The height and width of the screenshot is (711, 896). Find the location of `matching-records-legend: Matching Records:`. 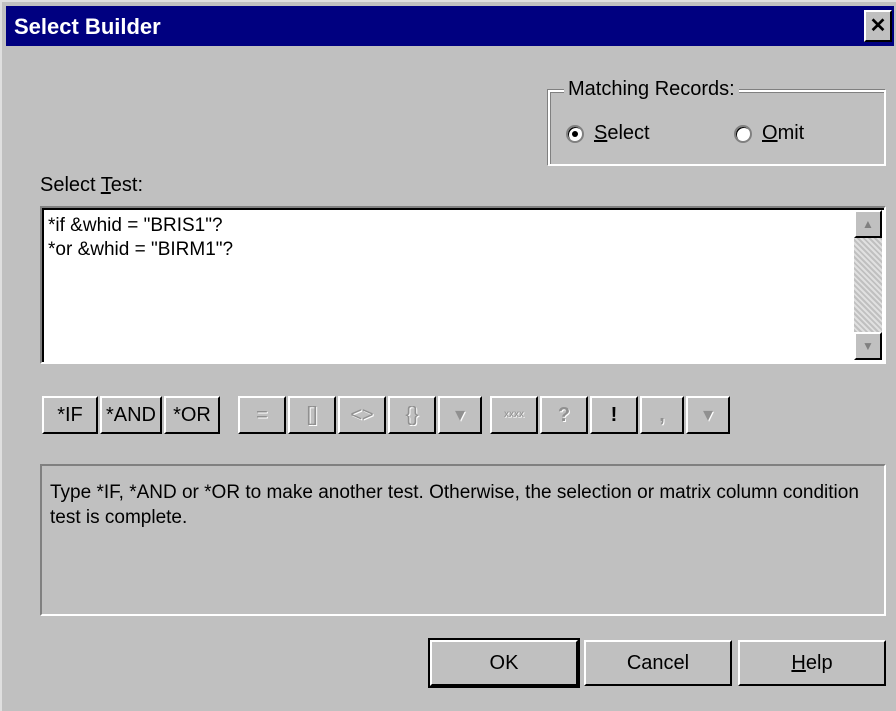

matching-records-legend: Matching Records: is located at coordinates (651, 89).